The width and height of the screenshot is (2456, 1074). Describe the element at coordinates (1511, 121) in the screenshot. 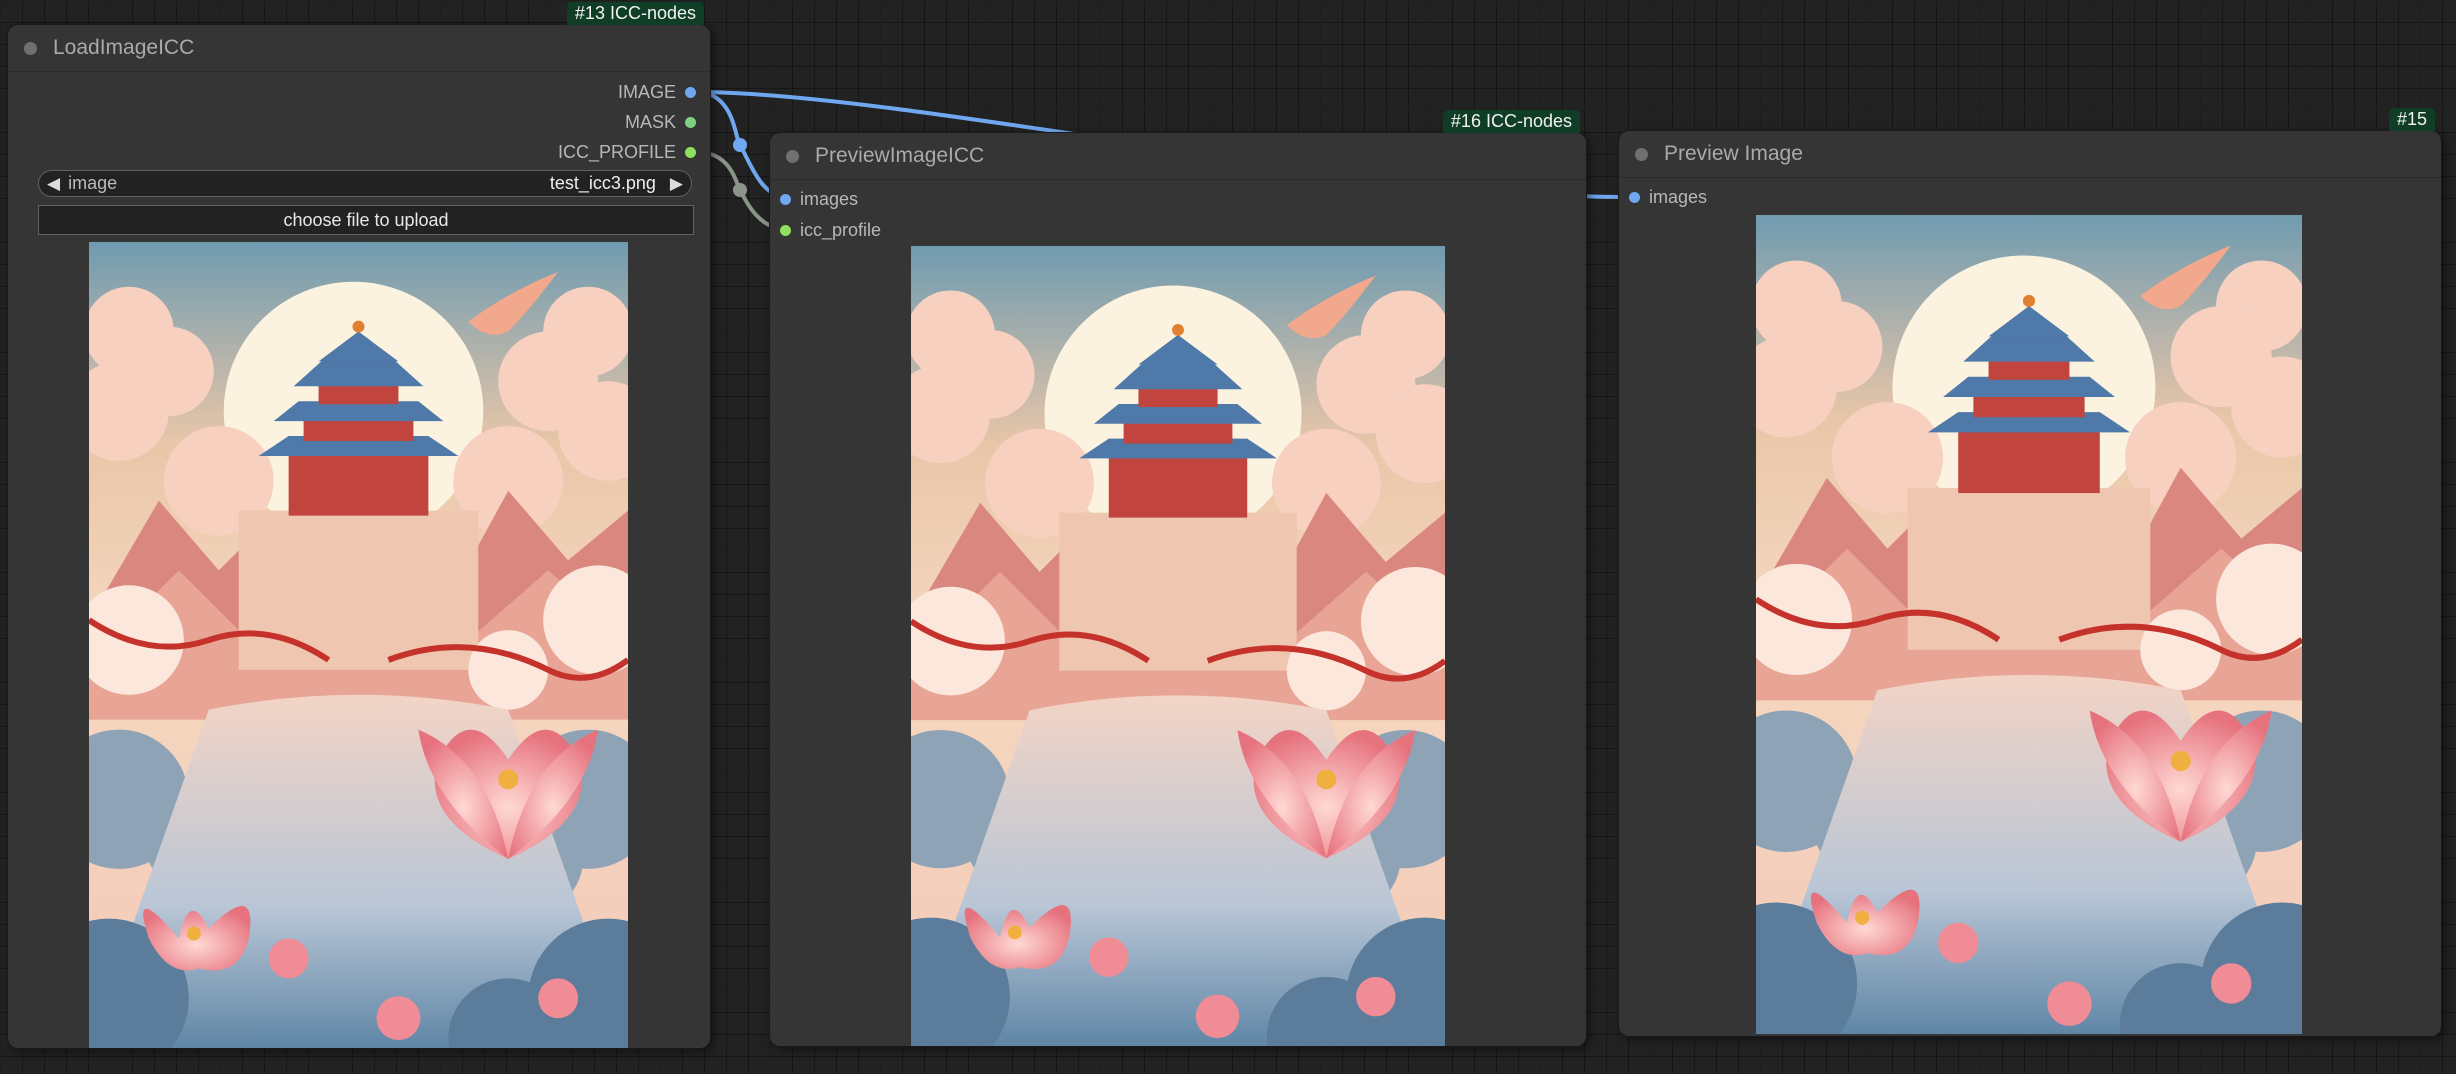

I see `node-badge: #16 ICC-nodes` at that location.